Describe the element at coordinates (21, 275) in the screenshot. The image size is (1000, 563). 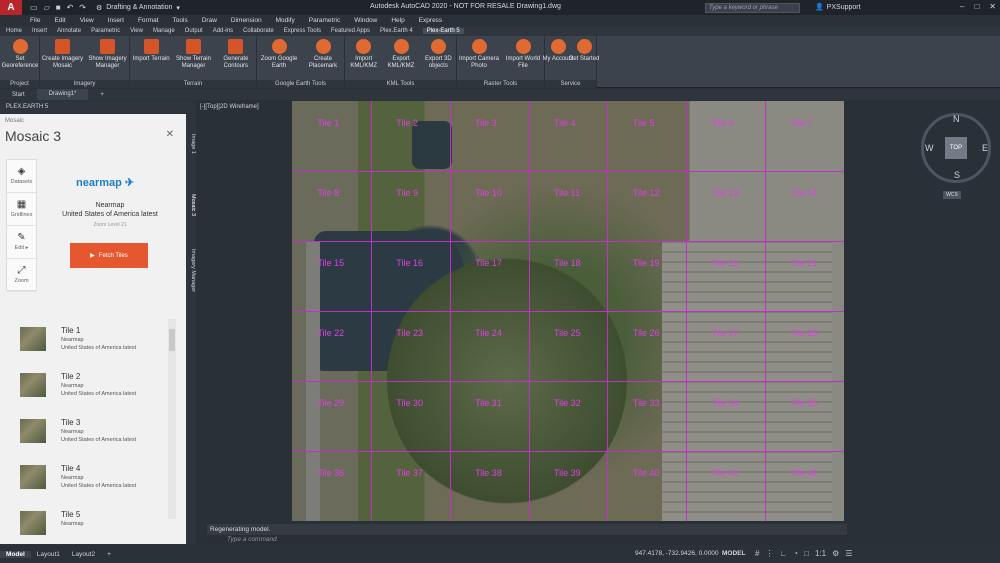
I see `zoom-button: ⤢ Zoom` at that location.